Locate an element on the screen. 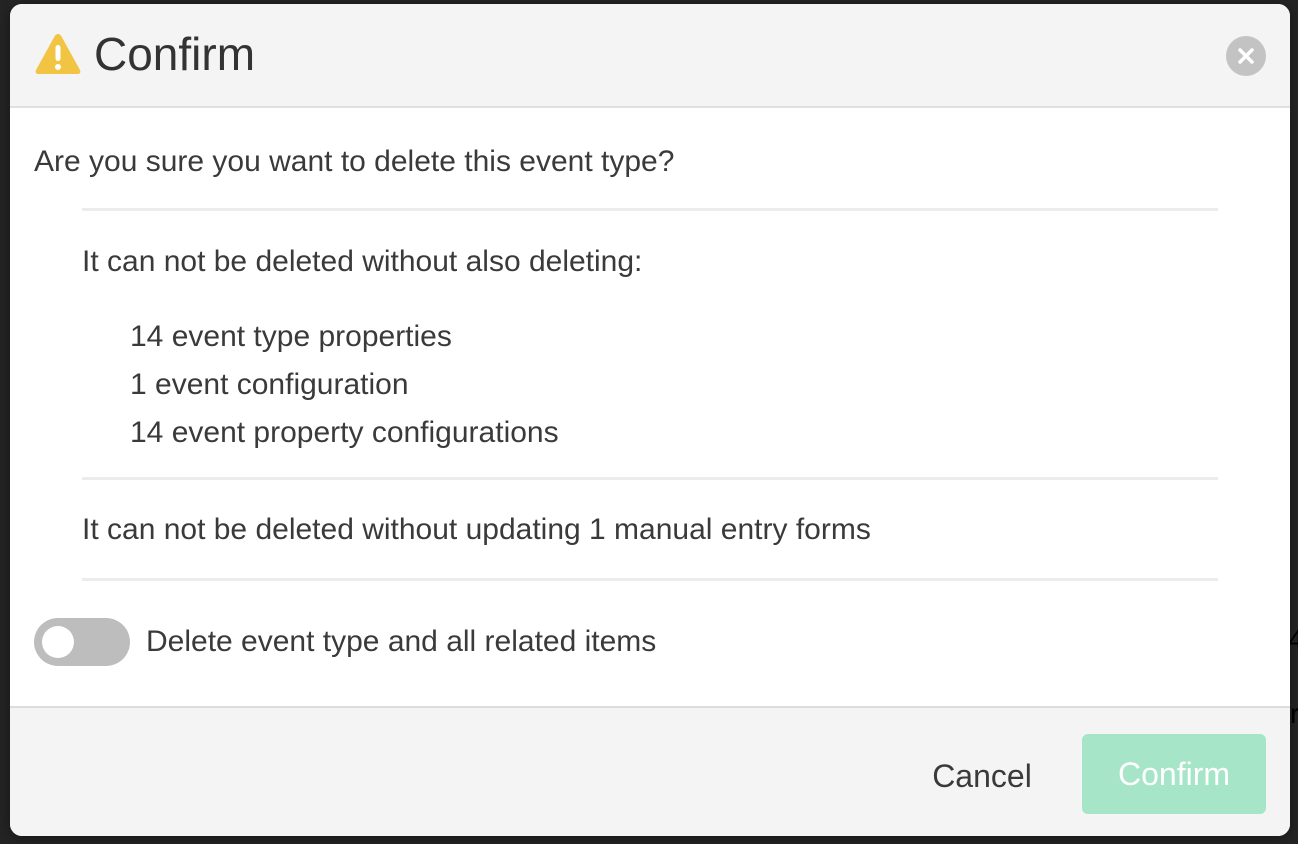 The width and height of the screenshot is (1298, 844). close-icon is located at coordinates (1246, 56).